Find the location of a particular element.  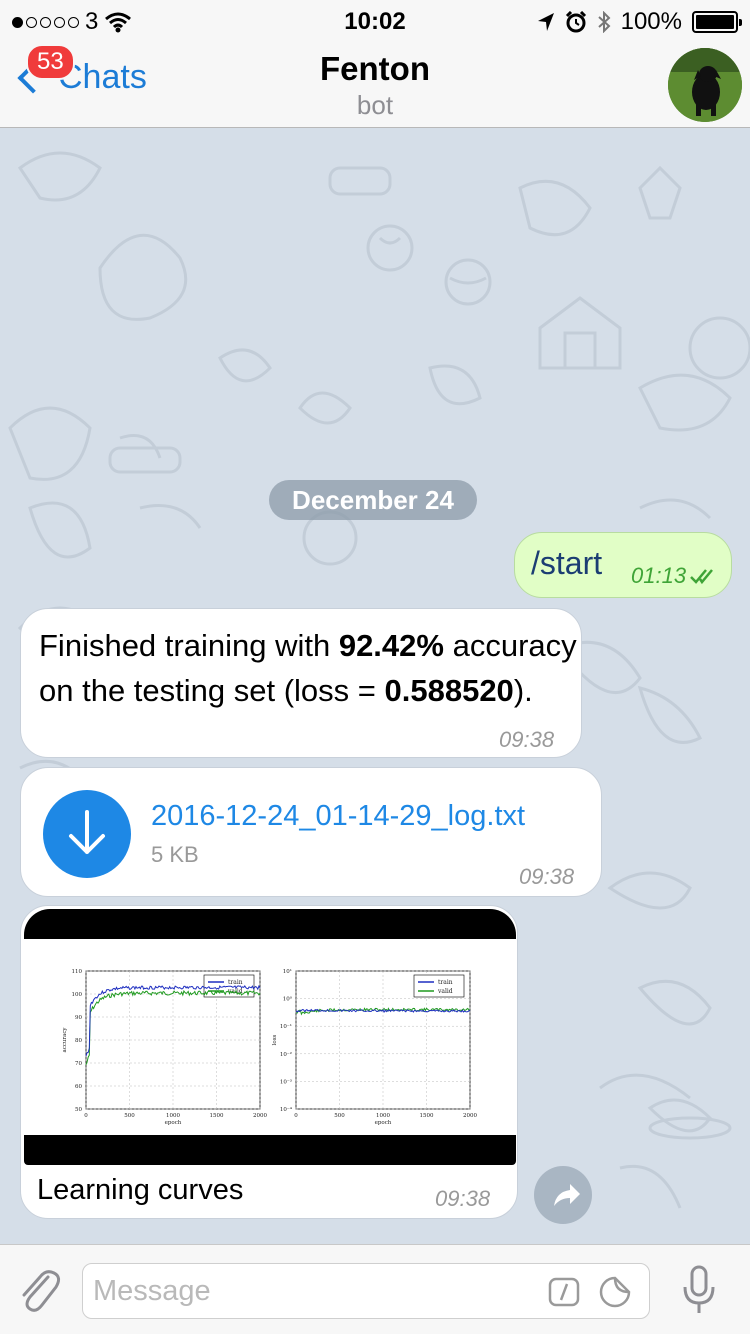

y-tick-label: 10⁻³ is located at coordinates (286, 1081).